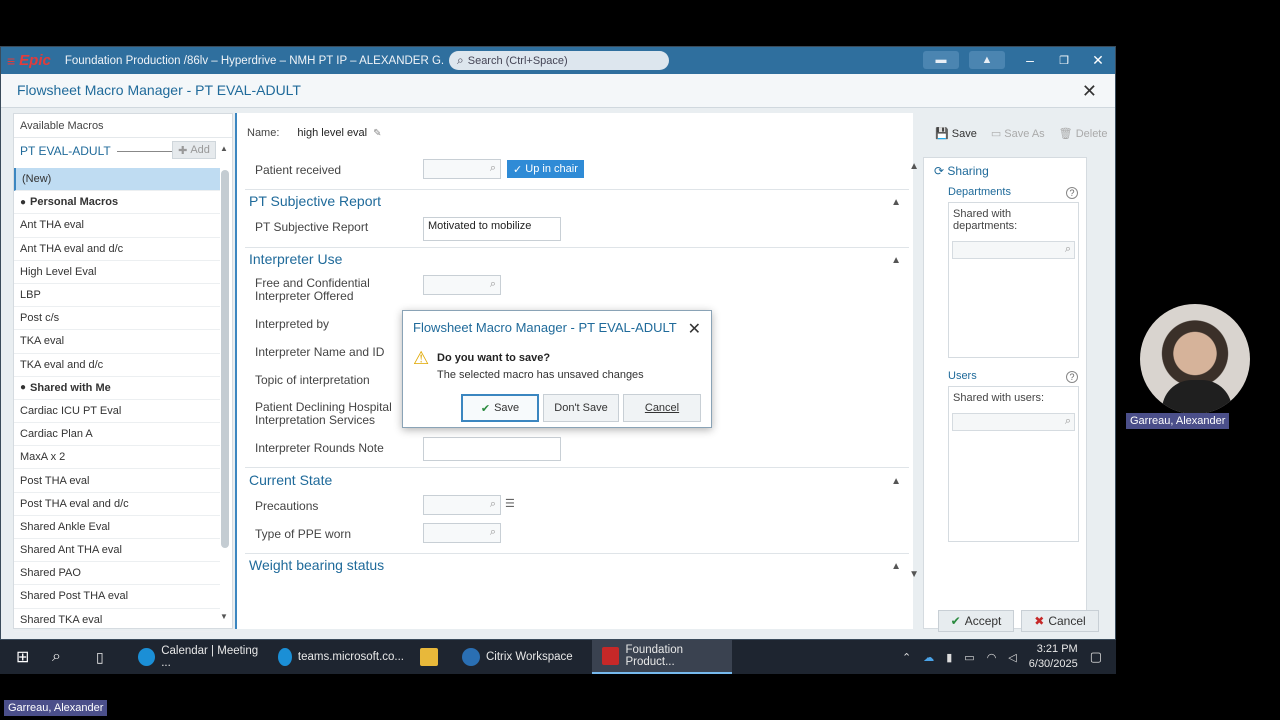 This screenshot has width=1280, height=720. I want to click on window-close-button: ✕, so click(1098, 60).